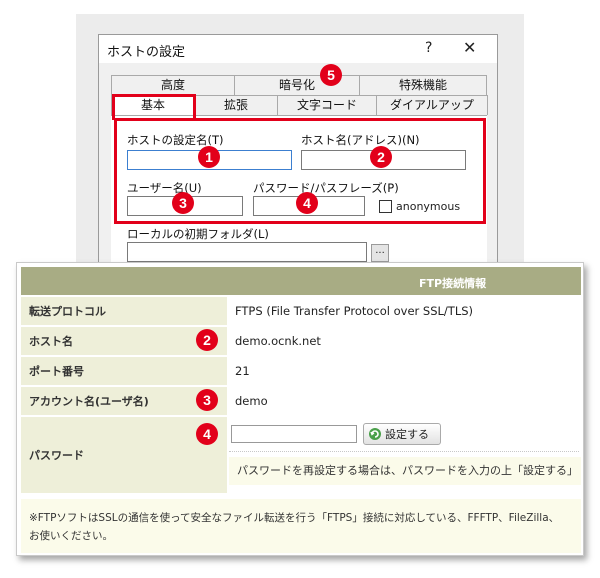 The image size is (600, 578). Describe the element at coordinates (405, 371) in the screenshot. I see `port-value: 21` at that location.